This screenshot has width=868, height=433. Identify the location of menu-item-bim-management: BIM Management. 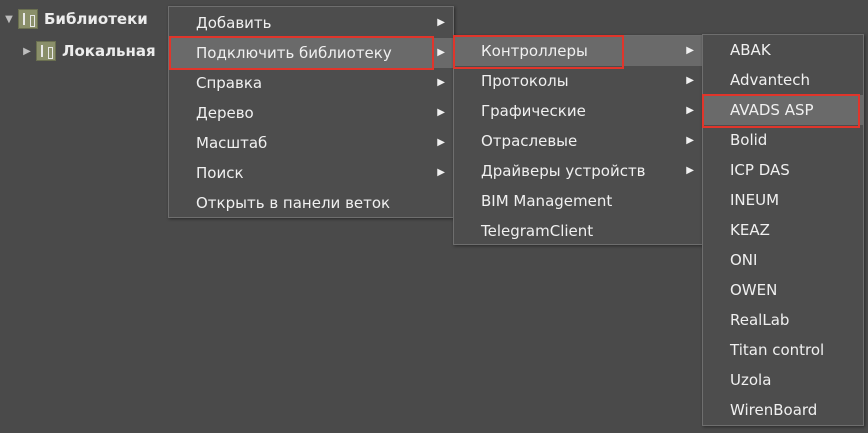
(578, 201).